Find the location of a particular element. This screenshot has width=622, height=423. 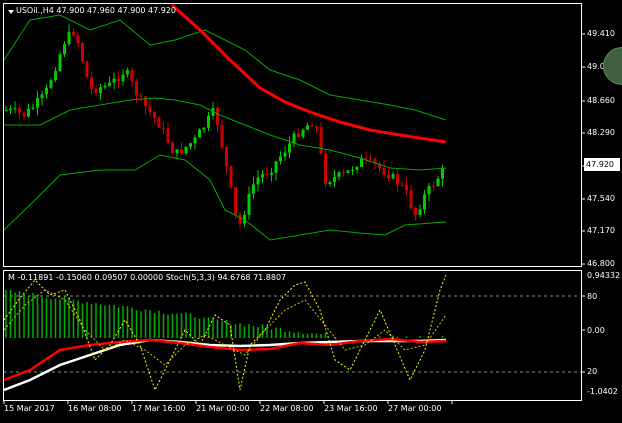

indicator-label: 0.94332 is located at coordinates (604, 275).